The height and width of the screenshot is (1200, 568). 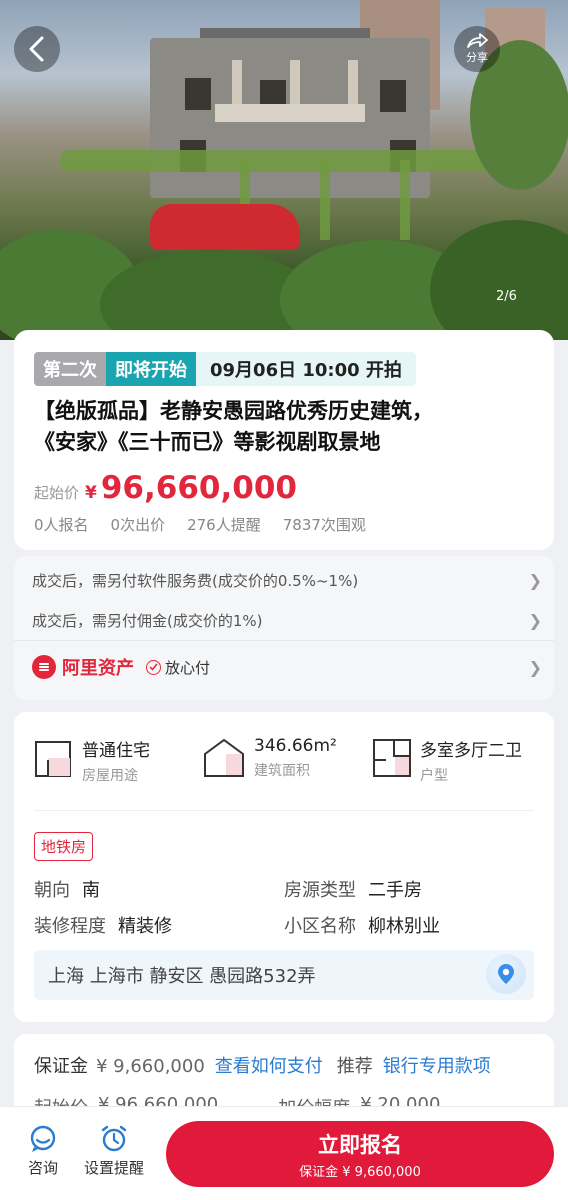 I want to click on source-type-value: 二手房, so click(x=395, y=890).